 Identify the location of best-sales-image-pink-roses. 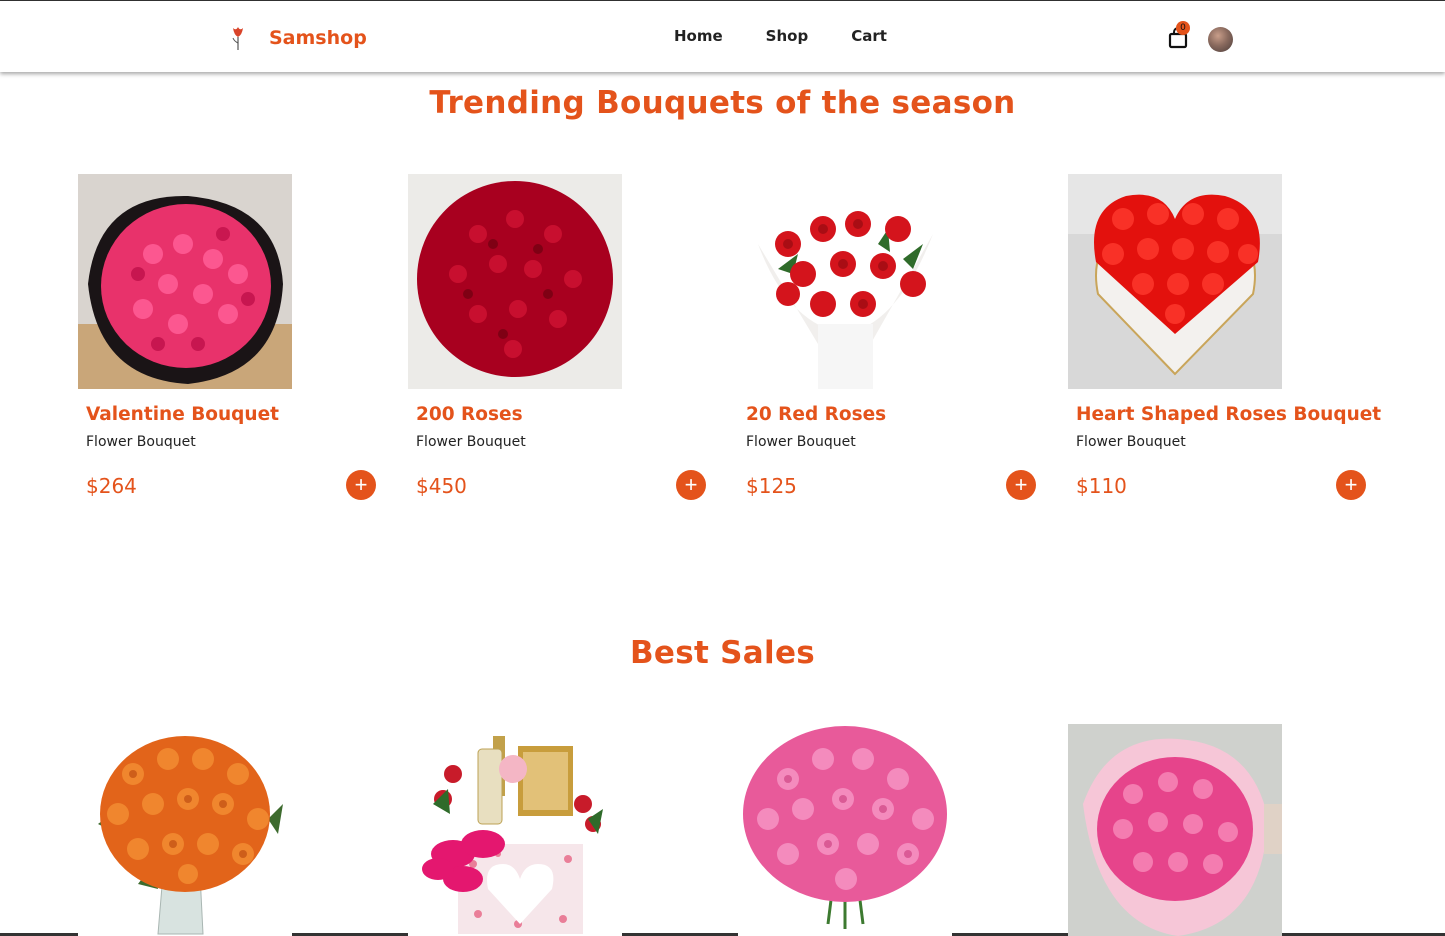
(845, 830).